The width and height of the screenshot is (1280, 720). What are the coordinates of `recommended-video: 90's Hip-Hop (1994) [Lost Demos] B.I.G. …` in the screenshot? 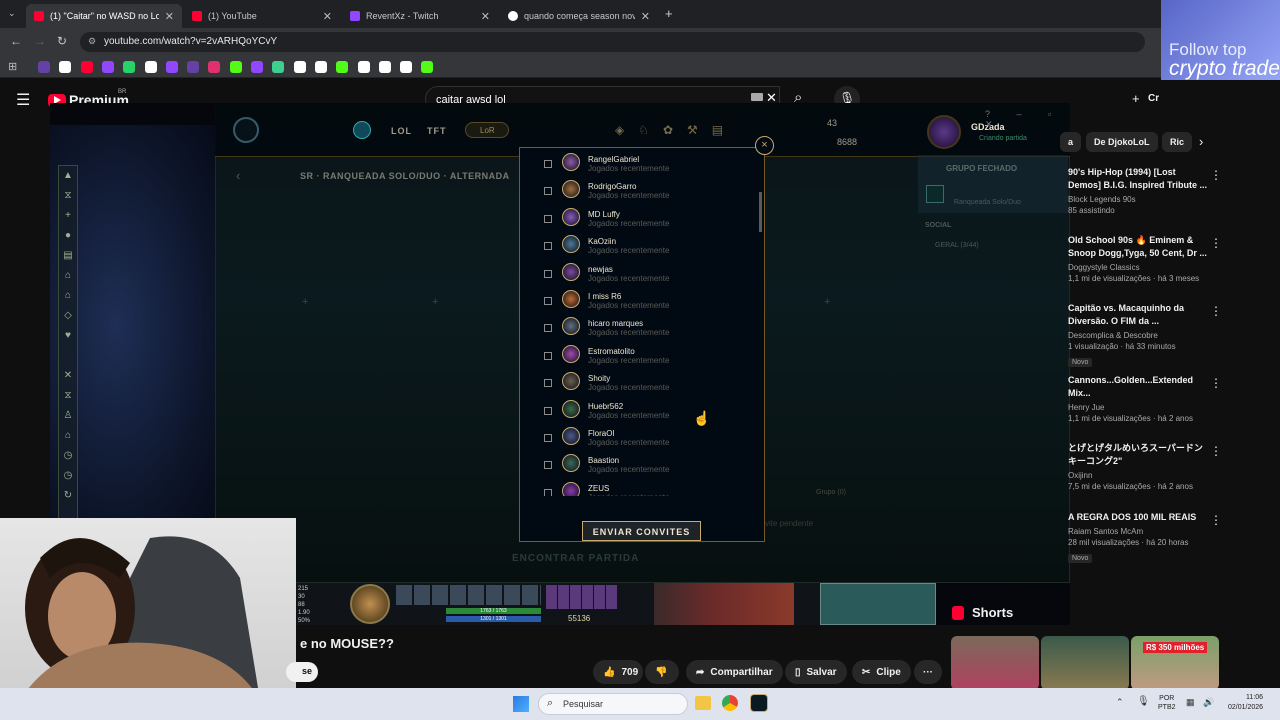 It's located at (1138, 190).